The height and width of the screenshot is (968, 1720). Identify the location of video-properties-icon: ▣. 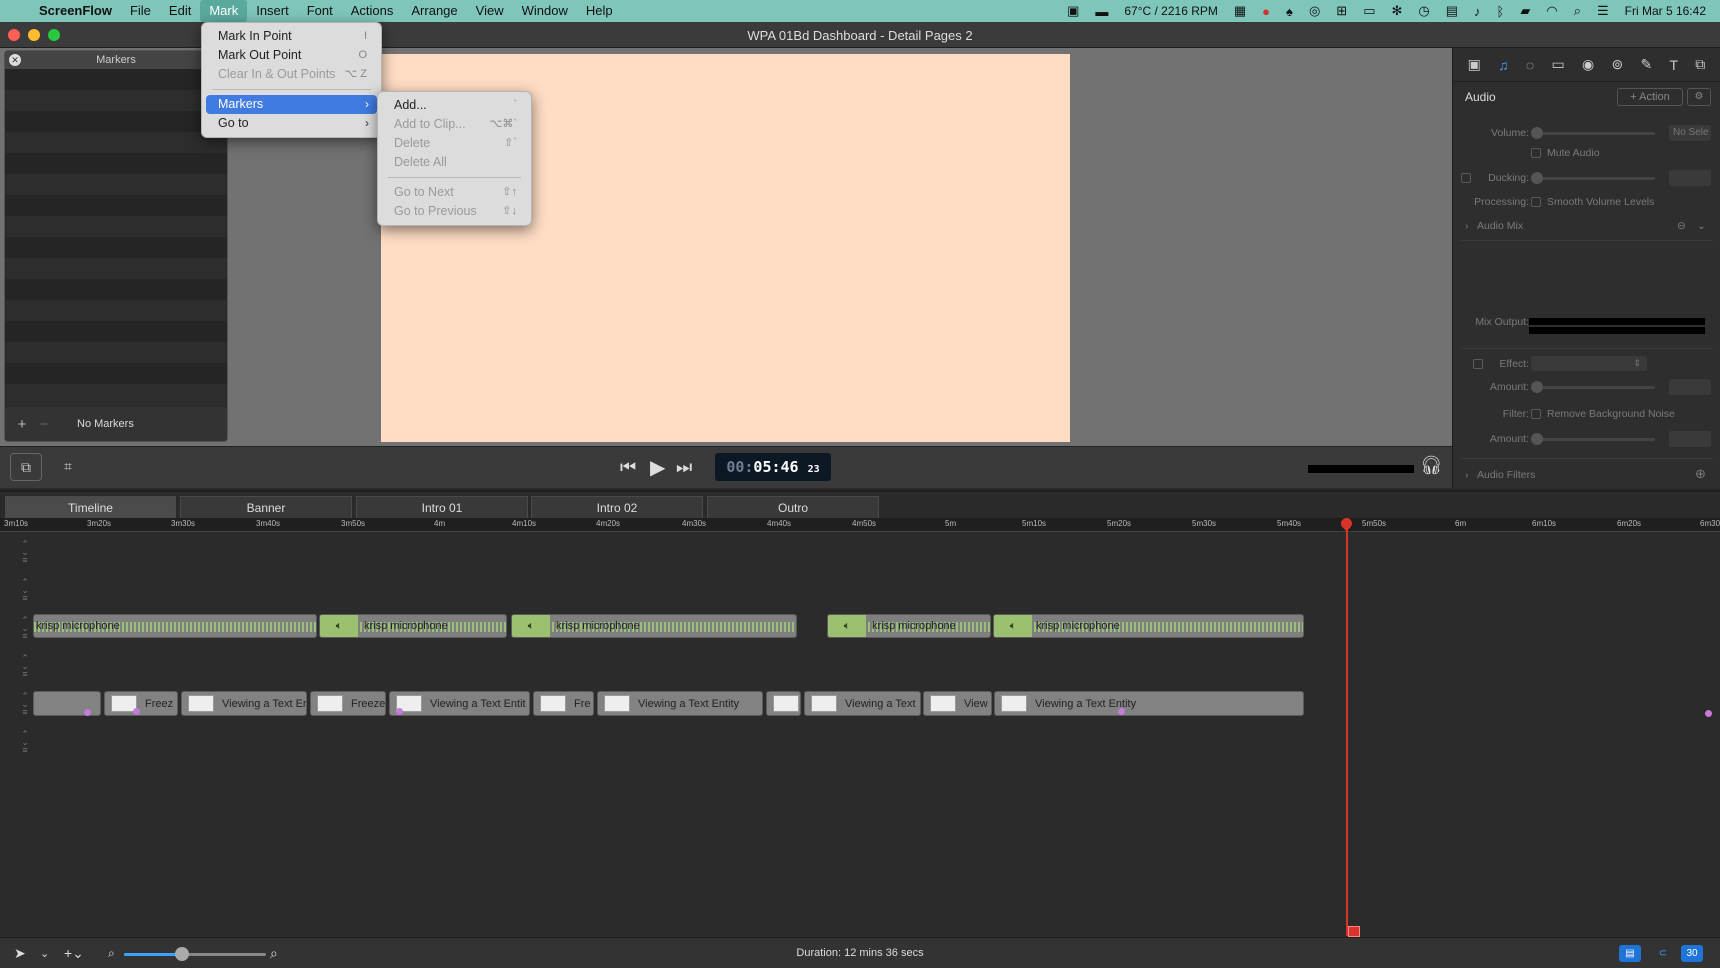
(1474, 64).